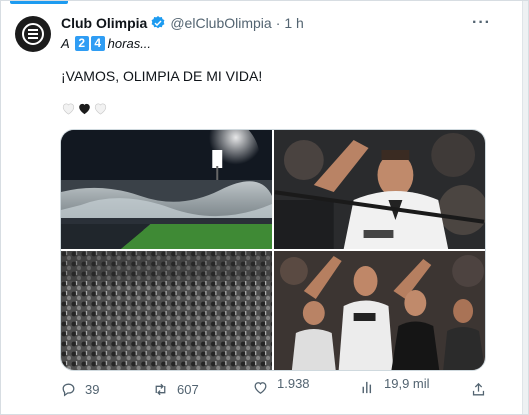 The image size is (529, 415). I want to click on repost-icon, so click(160, 389).